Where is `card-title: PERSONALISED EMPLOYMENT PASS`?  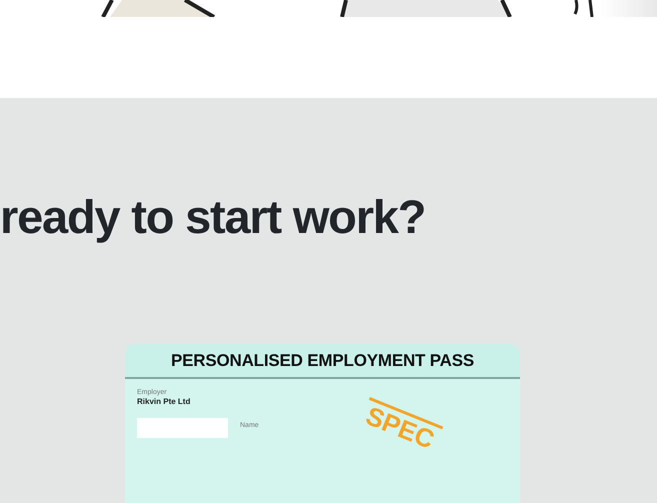 card-title: PERSONALISED EMPLOYMENT PASS is located at coordinates (322, 361).